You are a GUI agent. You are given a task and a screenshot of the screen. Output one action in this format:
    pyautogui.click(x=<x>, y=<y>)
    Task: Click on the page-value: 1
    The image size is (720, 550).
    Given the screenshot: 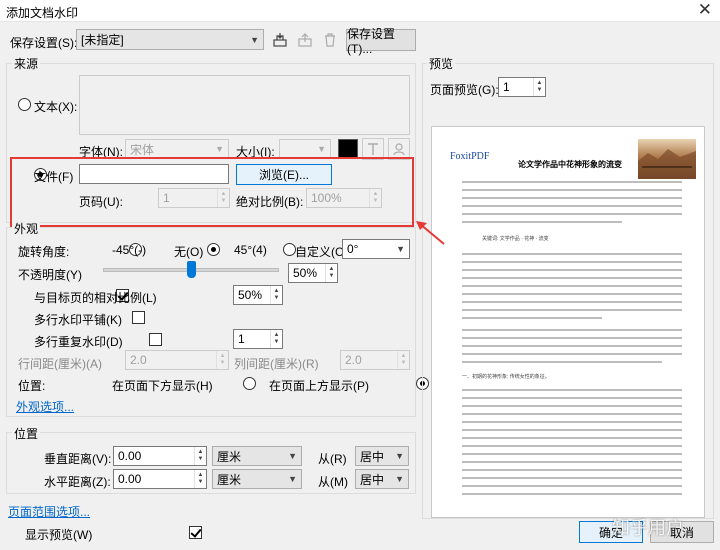 What is the action you would take?
    pyautogui.click(x=166, y=198)
    